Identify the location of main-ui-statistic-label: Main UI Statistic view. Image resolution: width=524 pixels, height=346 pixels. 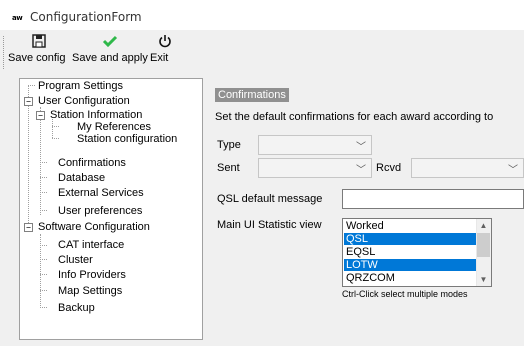
(269, 225).